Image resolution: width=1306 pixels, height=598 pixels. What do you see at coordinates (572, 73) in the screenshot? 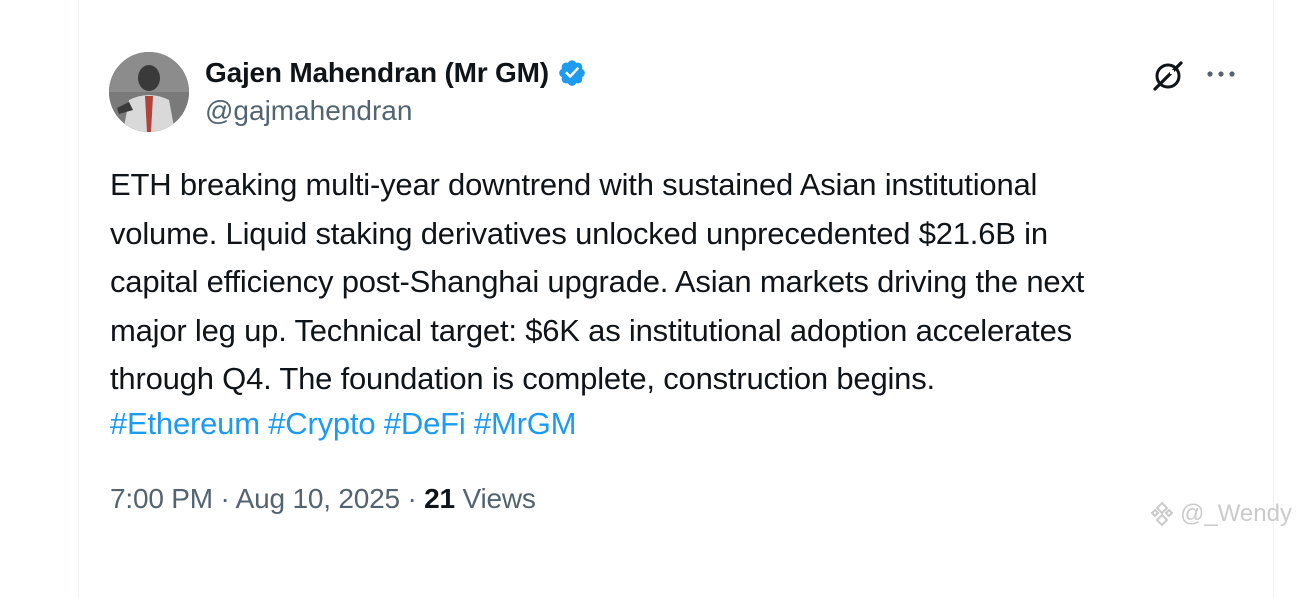
I see `verified-badge-icon` at bounding box center [572, 73].